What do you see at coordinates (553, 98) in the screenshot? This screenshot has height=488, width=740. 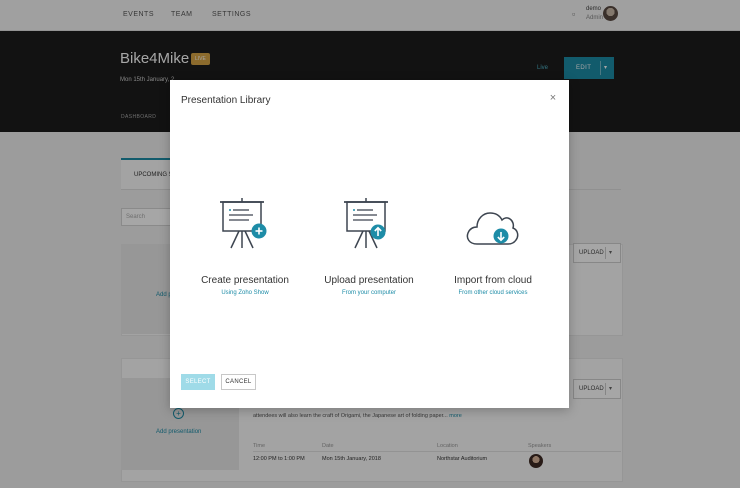 I see `close-icon: ×` at bounding box center [553, 98].